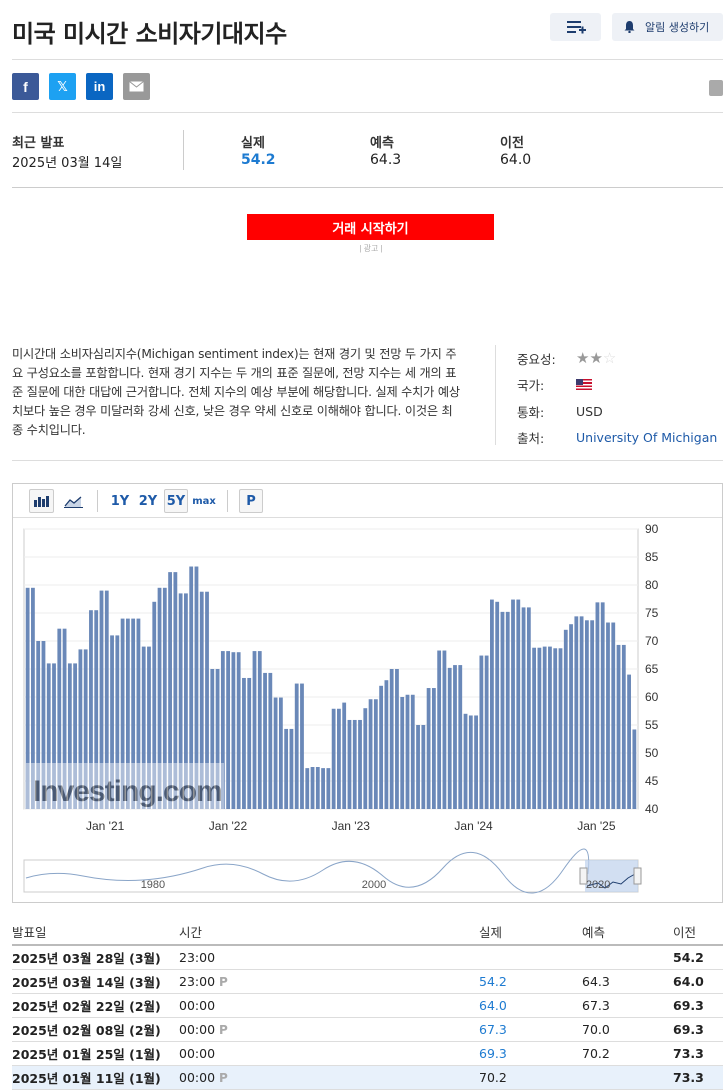  What do you see at coordinates (62, 86) in the screenshot?
I see `x-share-button: 𝕏` at bounding box center [62, 86].